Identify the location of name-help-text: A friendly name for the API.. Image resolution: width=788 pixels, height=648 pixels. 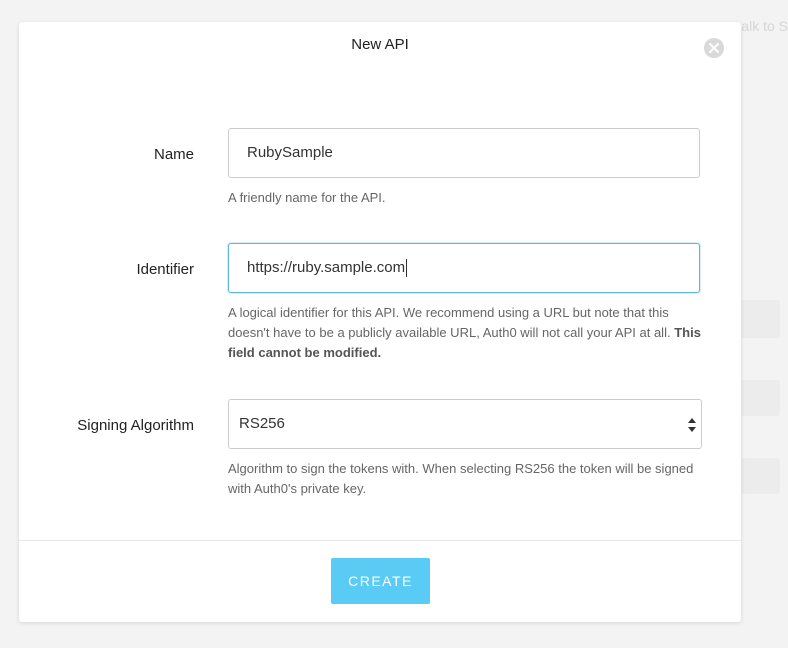
(307, 197).